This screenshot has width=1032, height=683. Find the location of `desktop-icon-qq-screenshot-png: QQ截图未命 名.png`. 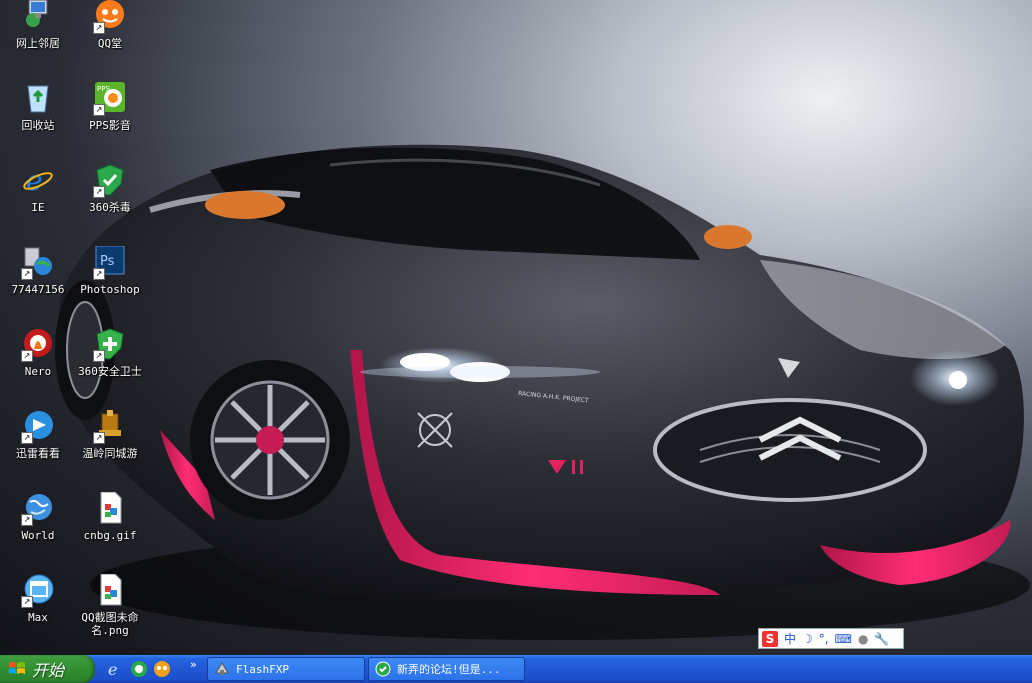

desktop-icon-qq-screenshot-png: QQ截图未命 名.png is located at coordinates (110, 605).